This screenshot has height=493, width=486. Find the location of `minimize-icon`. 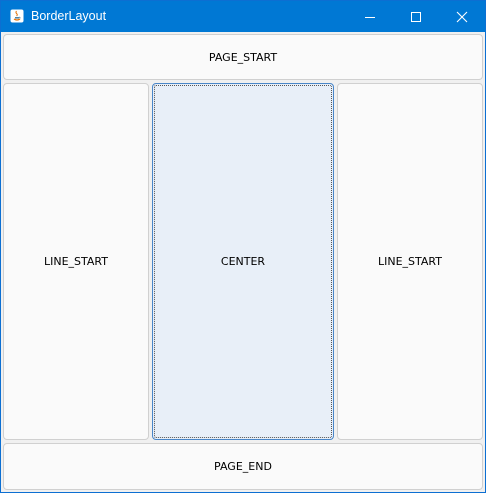

minimize-icon is located at coordinates (370, 17).